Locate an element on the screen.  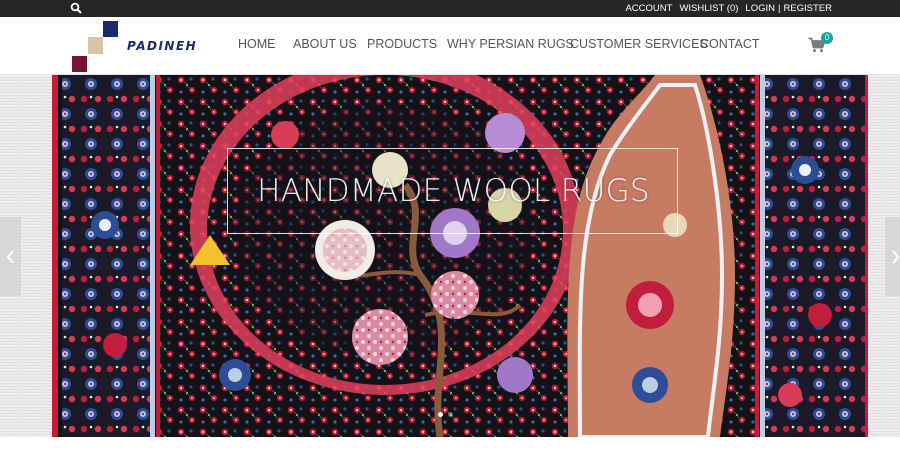
logo-navy-square is located at coordinates (110, 29).